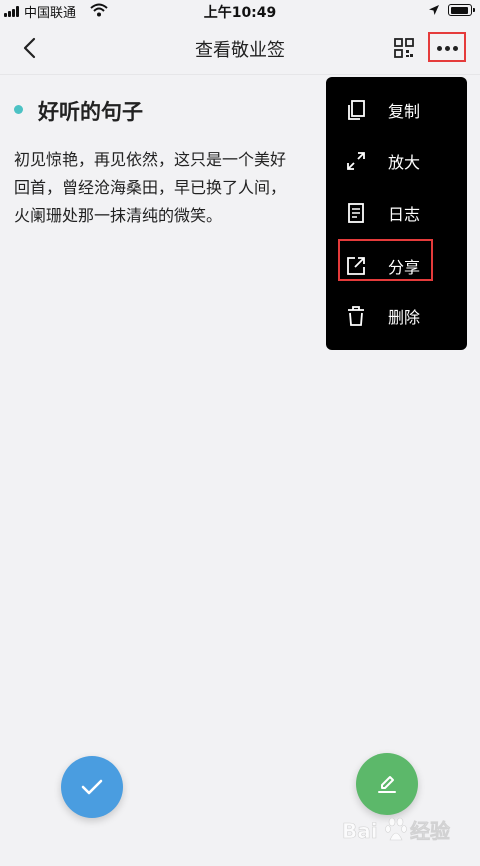 This screenshot has height=866, width=480. I want to click on grid-icon, so click(404, 48).